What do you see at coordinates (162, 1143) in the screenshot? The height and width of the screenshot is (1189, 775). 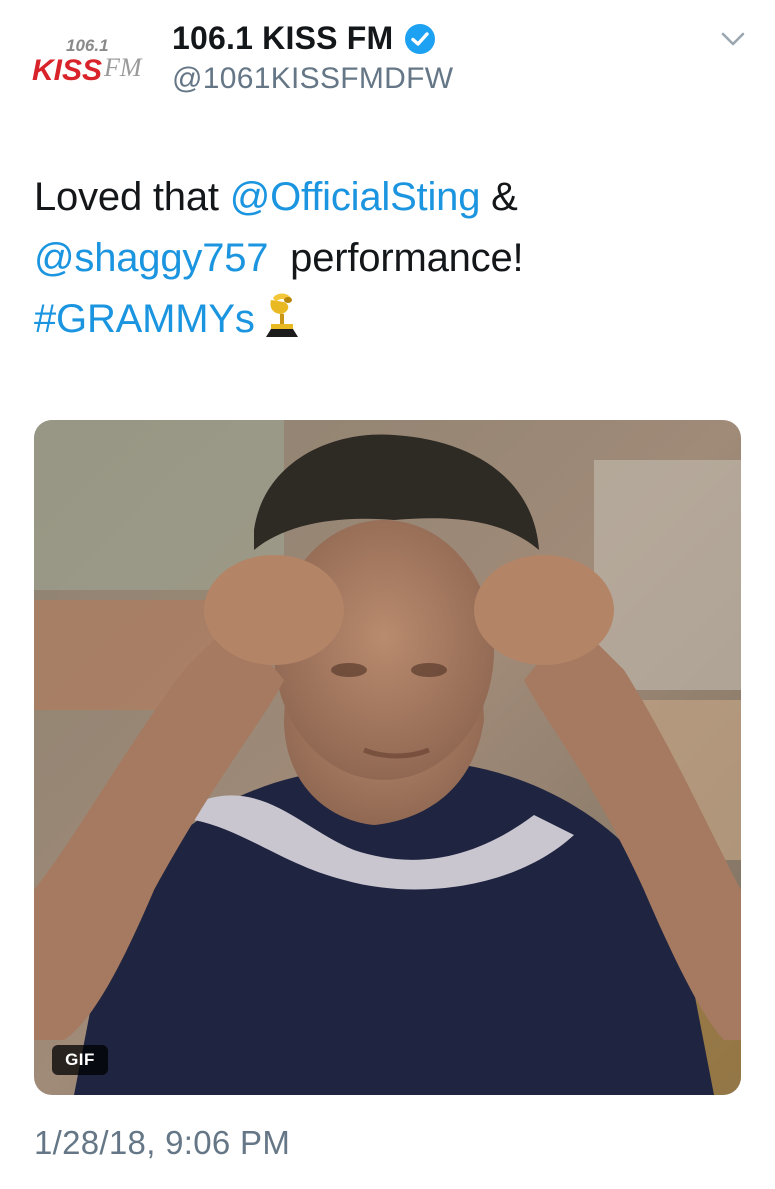 I see `tweet-timestamp: 1/28/18, 9:06 PM` at bounding box center [162, 1143].